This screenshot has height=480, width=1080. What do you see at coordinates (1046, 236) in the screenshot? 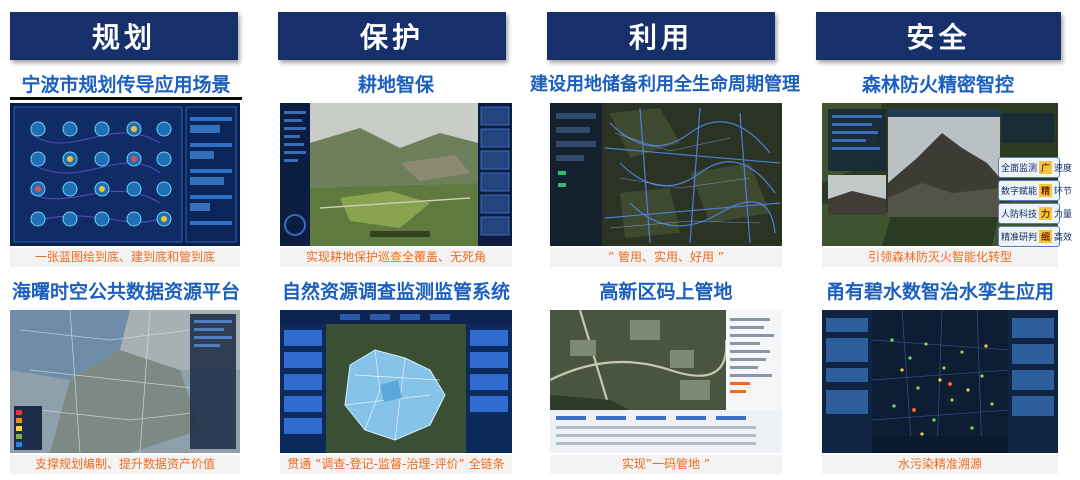
I see `feature-badge: 细` at bounding box center [1046, 236].